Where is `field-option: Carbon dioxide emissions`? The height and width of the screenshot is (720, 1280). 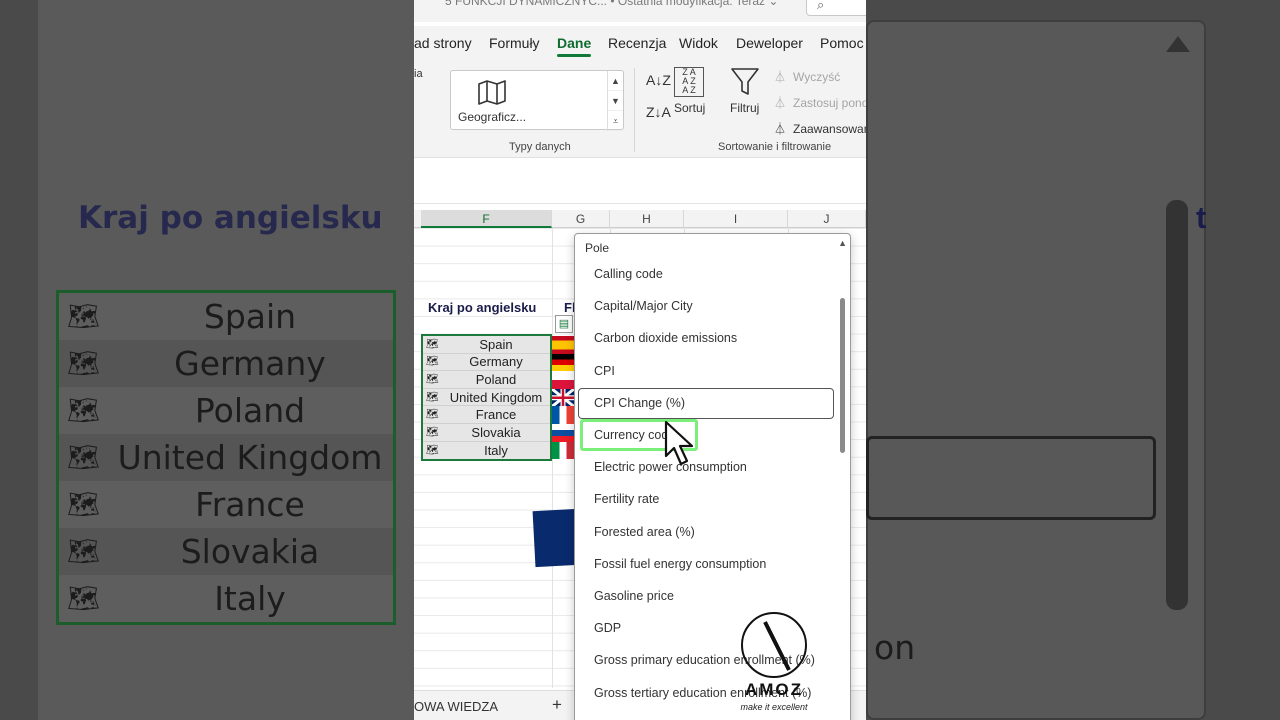
field-option: Carbon dioxide emissions is located at coordinates (665, 338).